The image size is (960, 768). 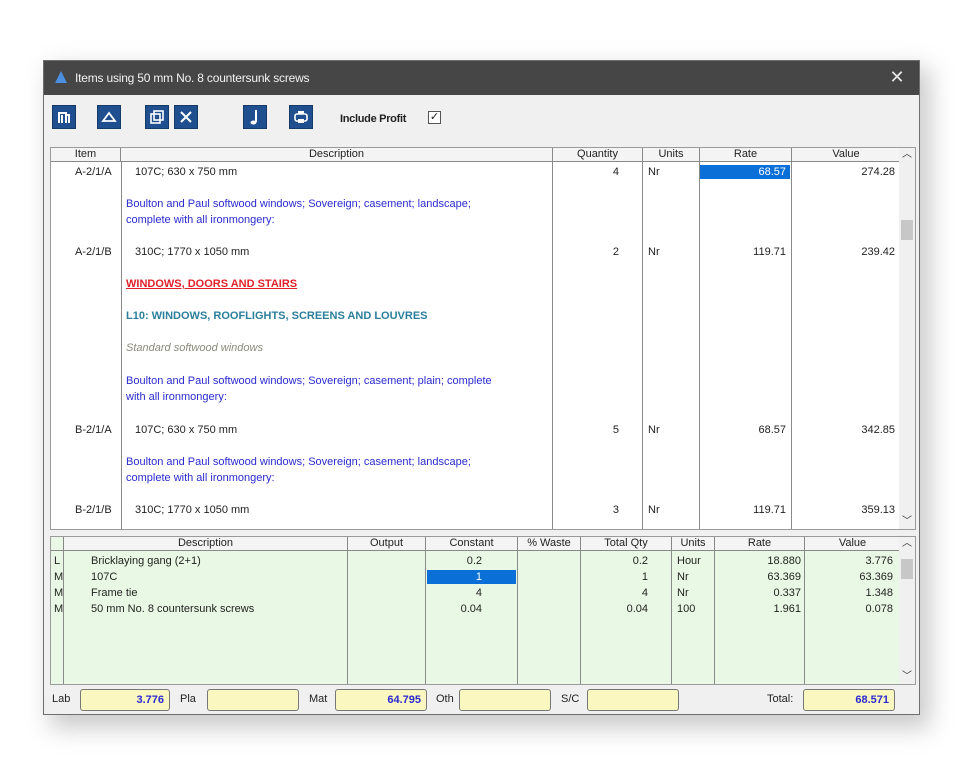 I want to click on res-description: Bricklaying gang (2+1), so click(x=146, y=561).